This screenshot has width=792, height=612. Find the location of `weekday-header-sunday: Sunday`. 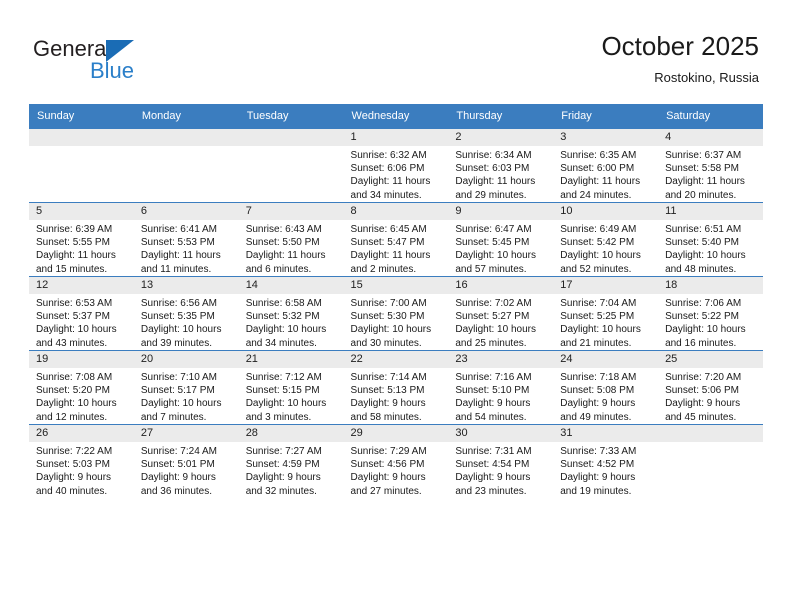

weekday-header-sunday: Sunday is located at coordinates (81, 116).